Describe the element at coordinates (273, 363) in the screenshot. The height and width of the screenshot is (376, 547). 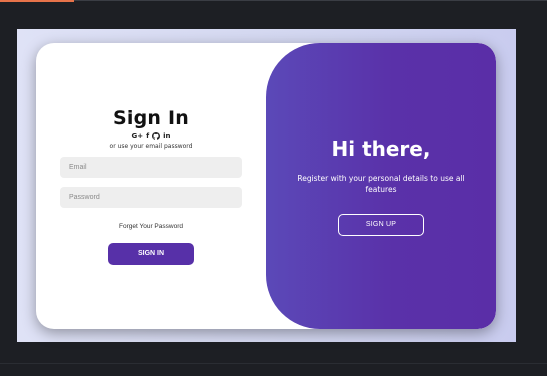
I see `bottom-divider` at that location.